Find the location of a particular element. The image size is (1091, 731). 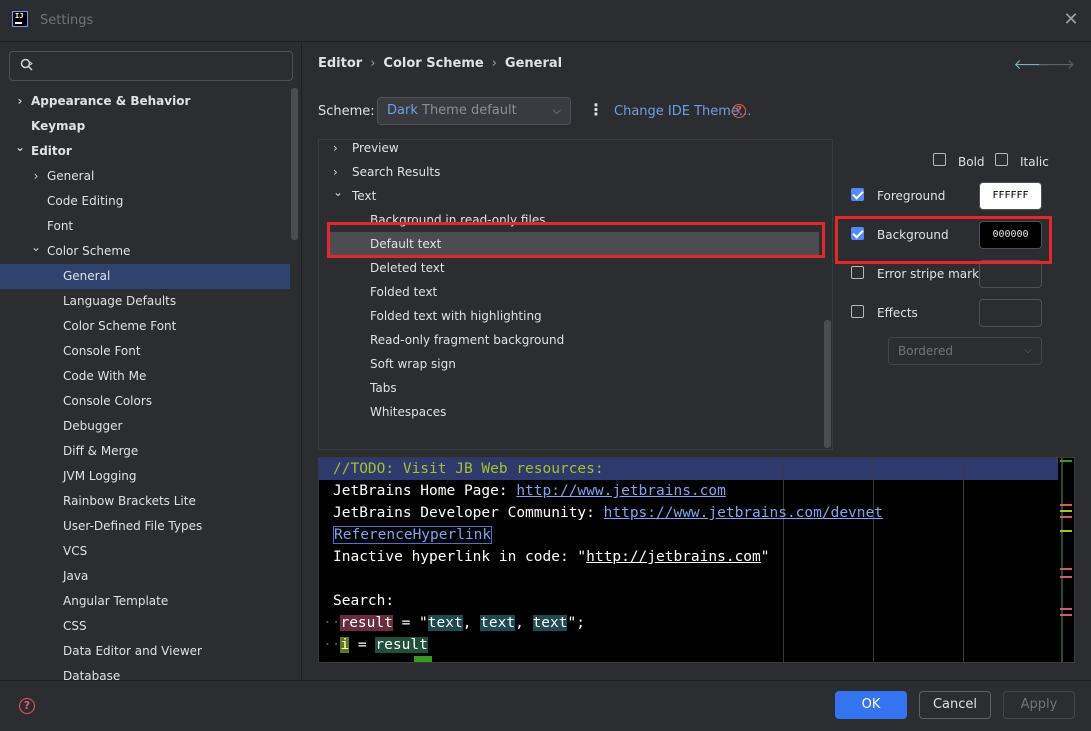

sidebar-item-font: Font is located at coordinates (145, 226).